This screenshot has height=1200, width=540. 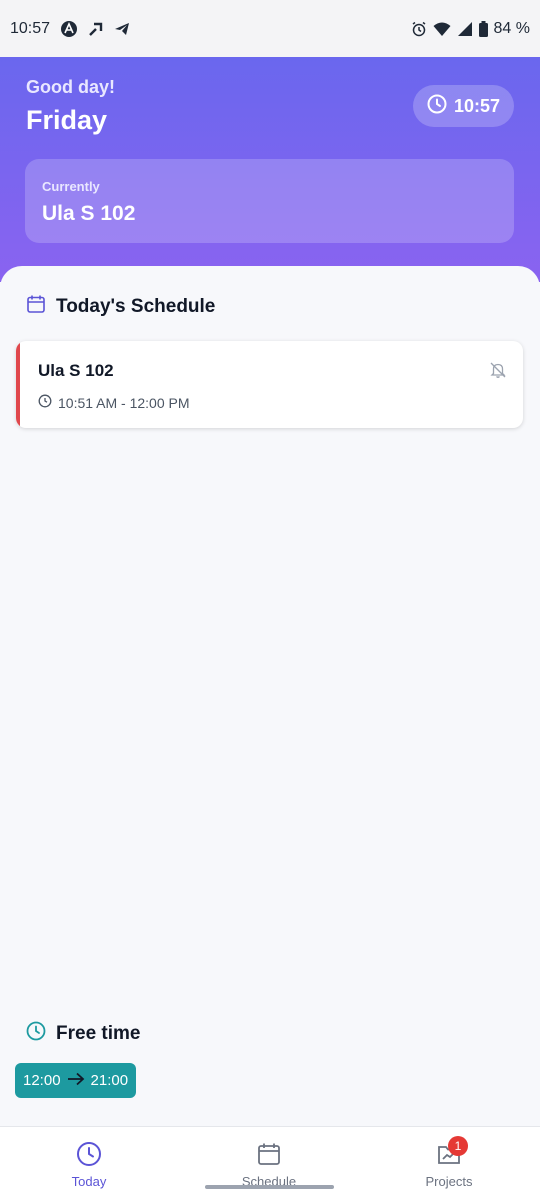 What do you see at coordinates (30, 28) in the screenshot?
I see `status-time: 10:57` at bounding box center [30, 28].